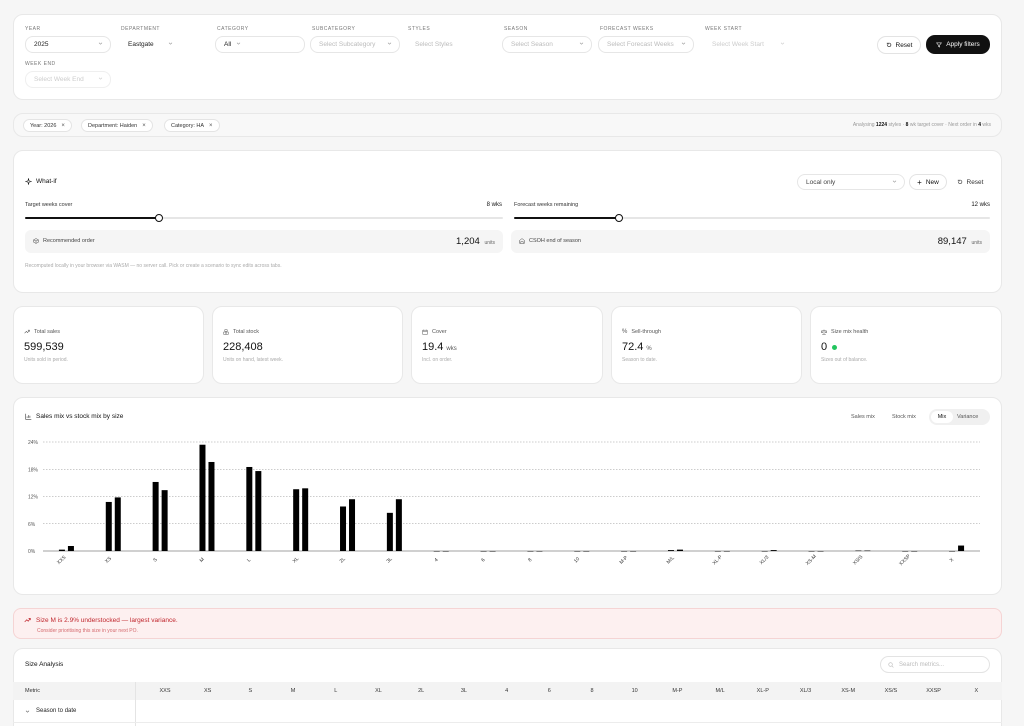  I want to click on reset-scenario-button: Reset, so click(970, 182).